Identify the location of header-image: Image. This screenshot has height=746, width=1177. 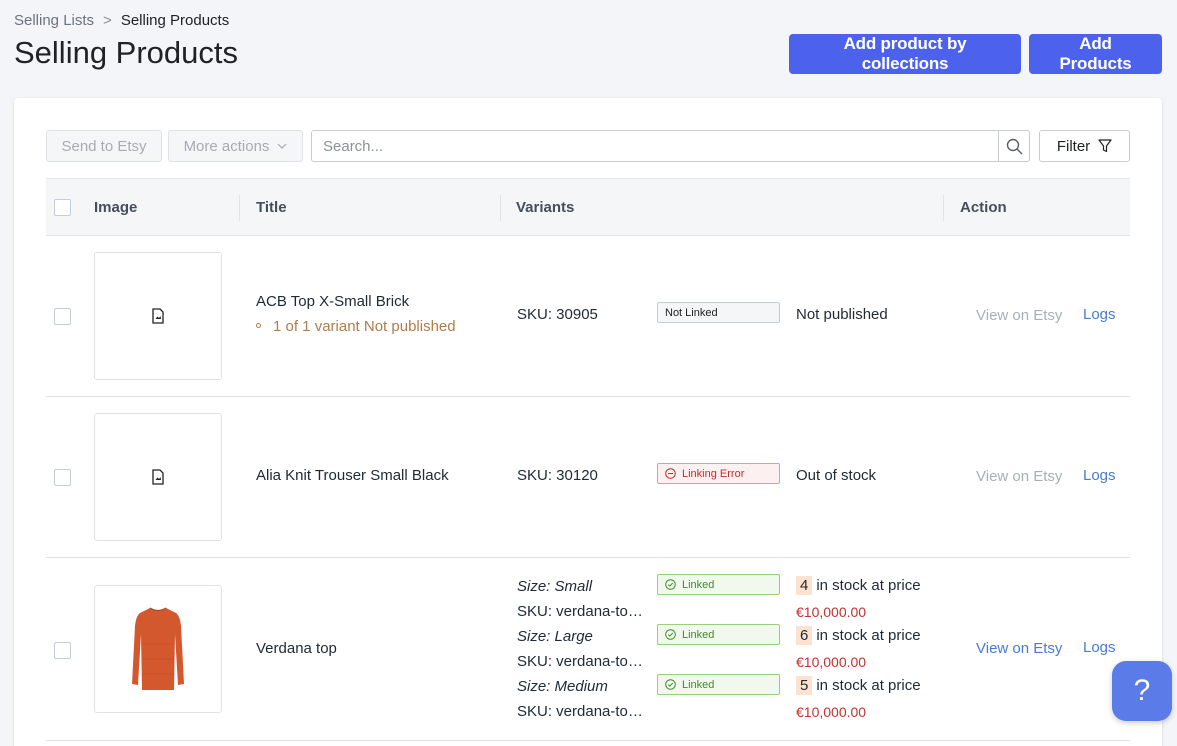
(115, 207).